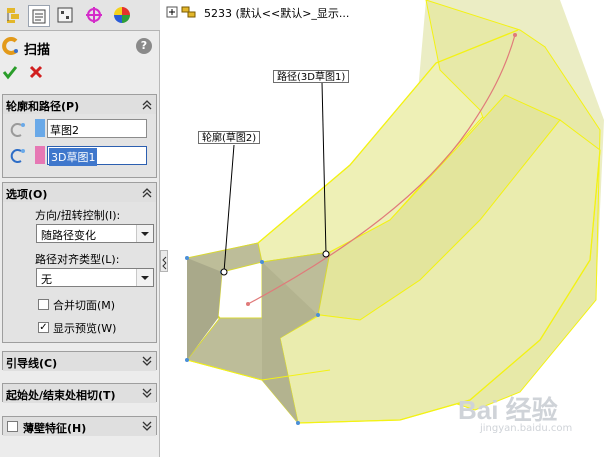  What do you see at coordinates (508, 410) in the screenshot?
I see `watermark-logo: Bai 经验` at bounding box center [508, 410].